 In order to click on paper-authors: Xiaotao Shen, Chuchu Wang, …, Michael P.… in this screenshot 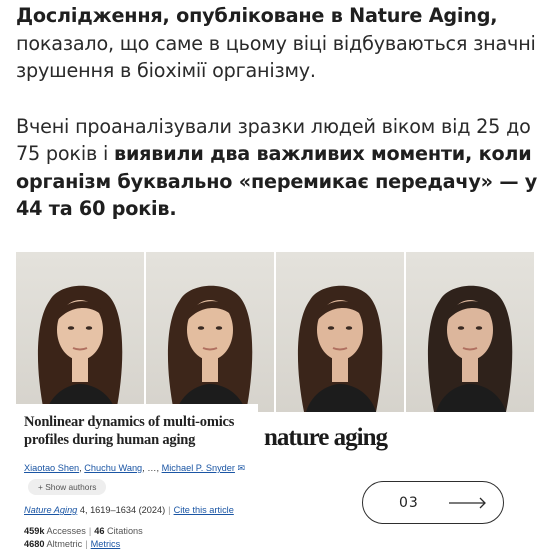, I will do `click(135, 468)`.